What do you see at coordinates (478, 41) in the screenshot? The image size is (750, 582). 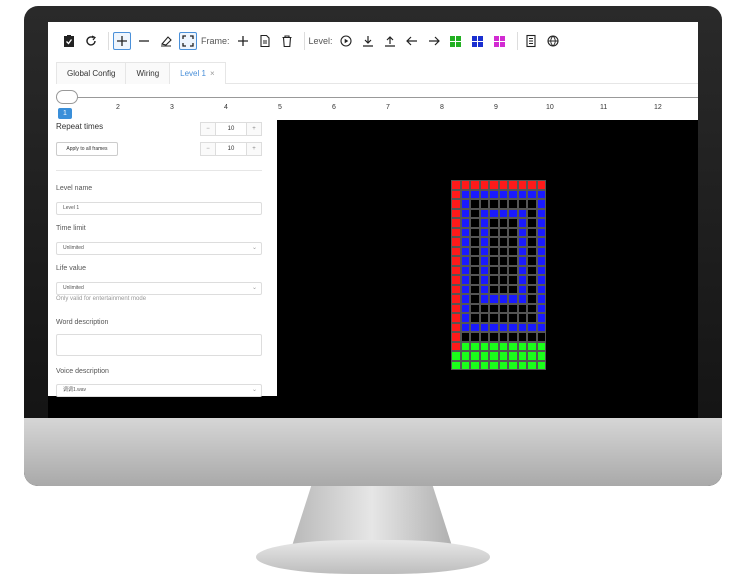 I see `blue-grid-icon` at bounding box center [478, 41].